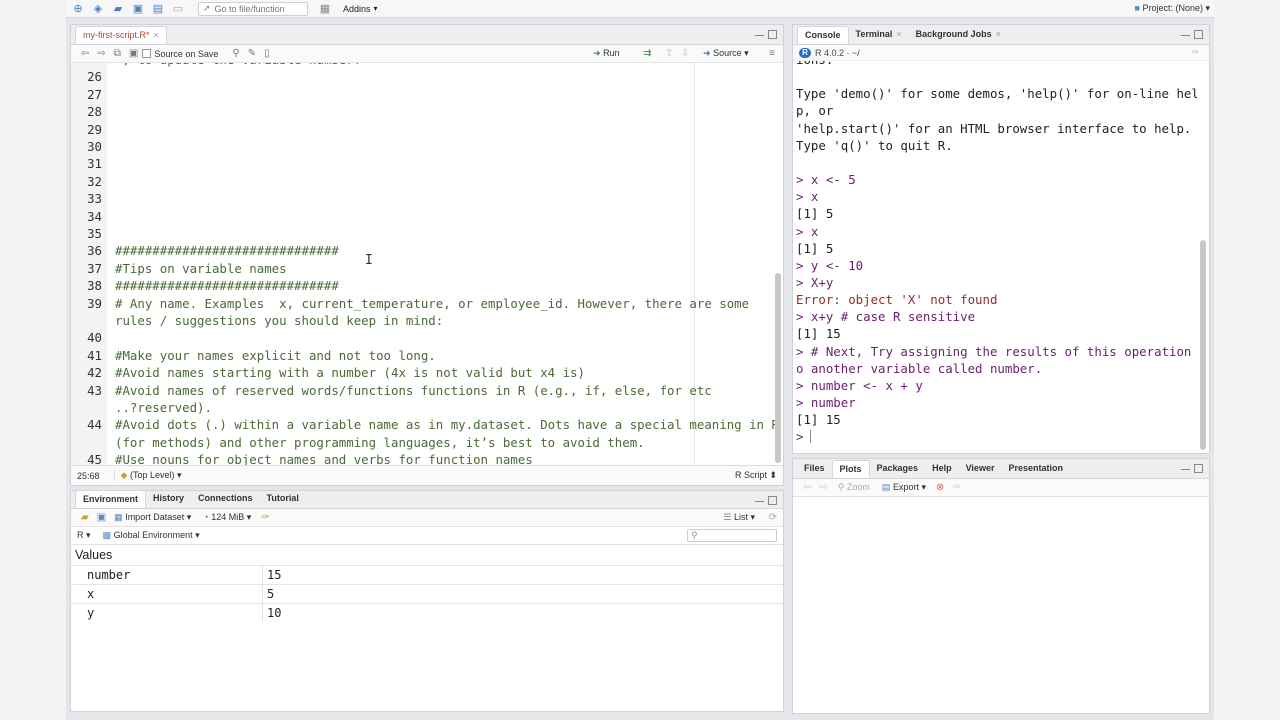  What do you see at coordinates (427, 499) in the screenshot?
I see `env-tabs: Environment History Connections Tutorial` at bounding box center [427, 499].